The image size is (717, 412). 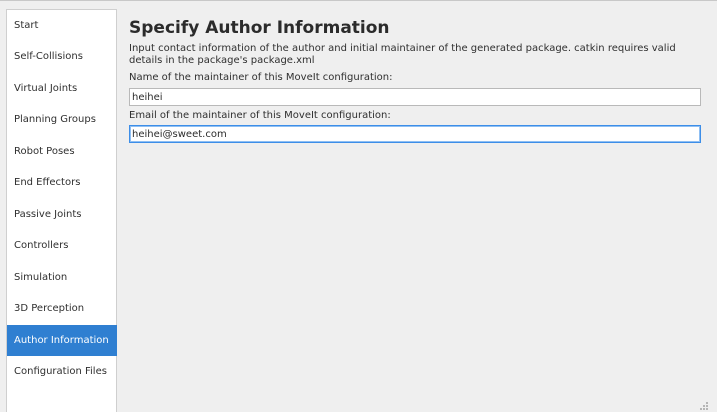 What do you see at coordinates (62, 340) in the screenshot?
I see `sidebar-item-author-information: Author Information` at bounding box center [62, 340].